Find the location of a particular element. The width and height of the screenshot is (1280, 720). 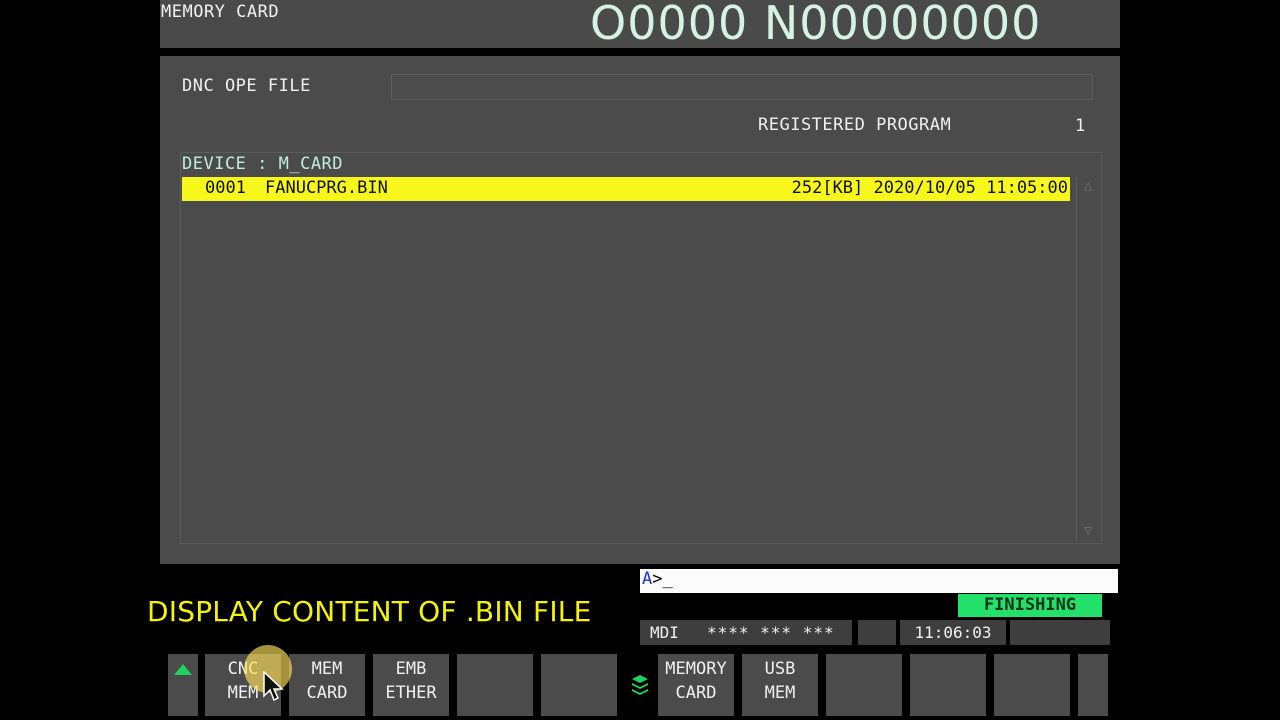

status-indicators: **** *** *** is located at coordinates (771, 632).